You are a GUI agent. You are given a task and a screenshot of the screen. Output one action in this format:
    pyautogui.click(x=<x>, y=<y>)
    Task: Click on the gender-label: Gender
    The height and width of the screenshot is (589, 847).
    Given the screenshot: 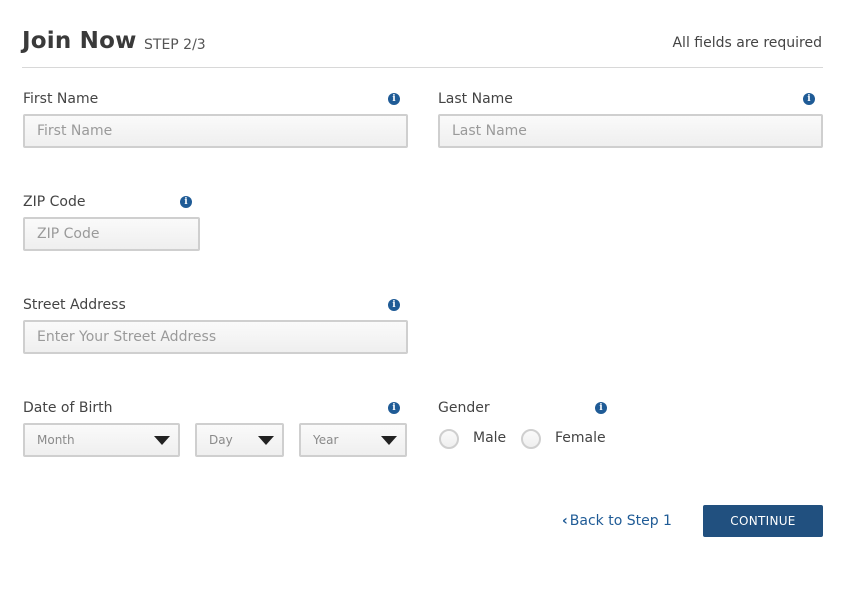 What is the action you would take?
    pyautogui.click(x=464, y=408)
    